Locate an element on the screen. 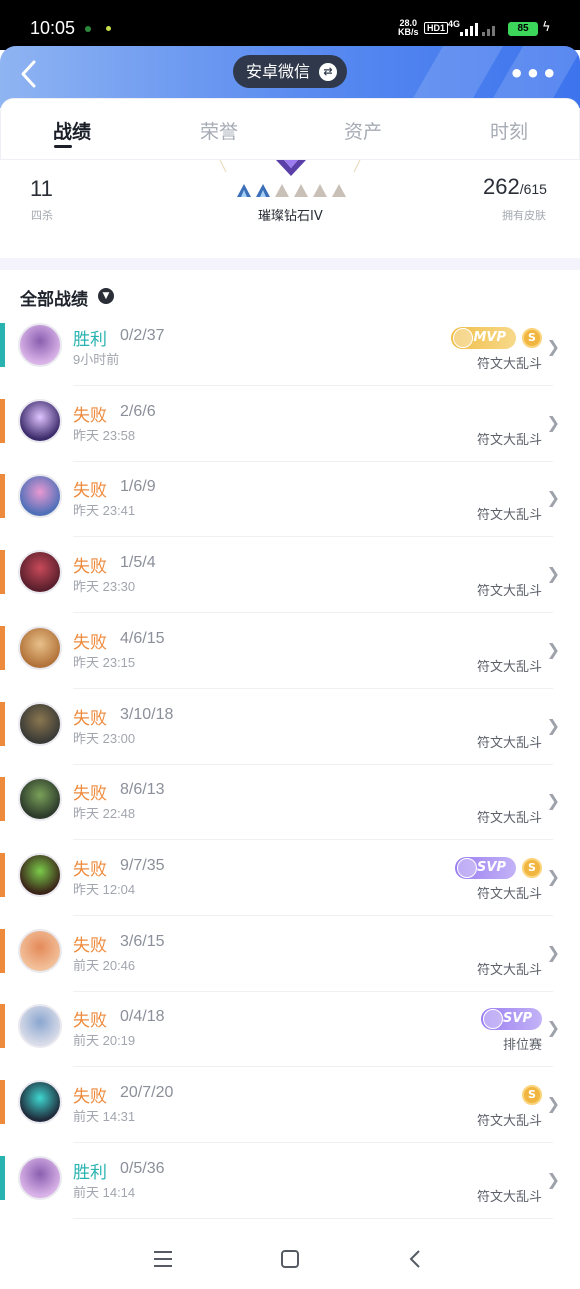 The width and height of the screenshot is (580, 1289). match-time: 昨天 12:04 is located at coordinates (104, 889).